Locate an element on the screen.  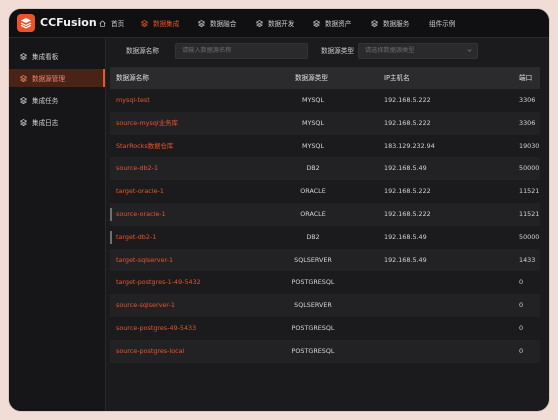
sidebar-item-2: 集成任务 is located at coordinates (57, 100).